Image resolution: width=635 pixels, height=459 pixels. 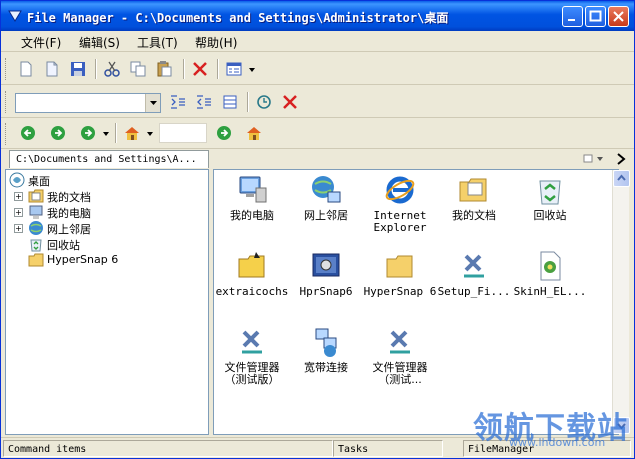 What do you see at coordinates (112, 69) in the screenshot?
I see `cut-button` at bounding box center [112, 69].